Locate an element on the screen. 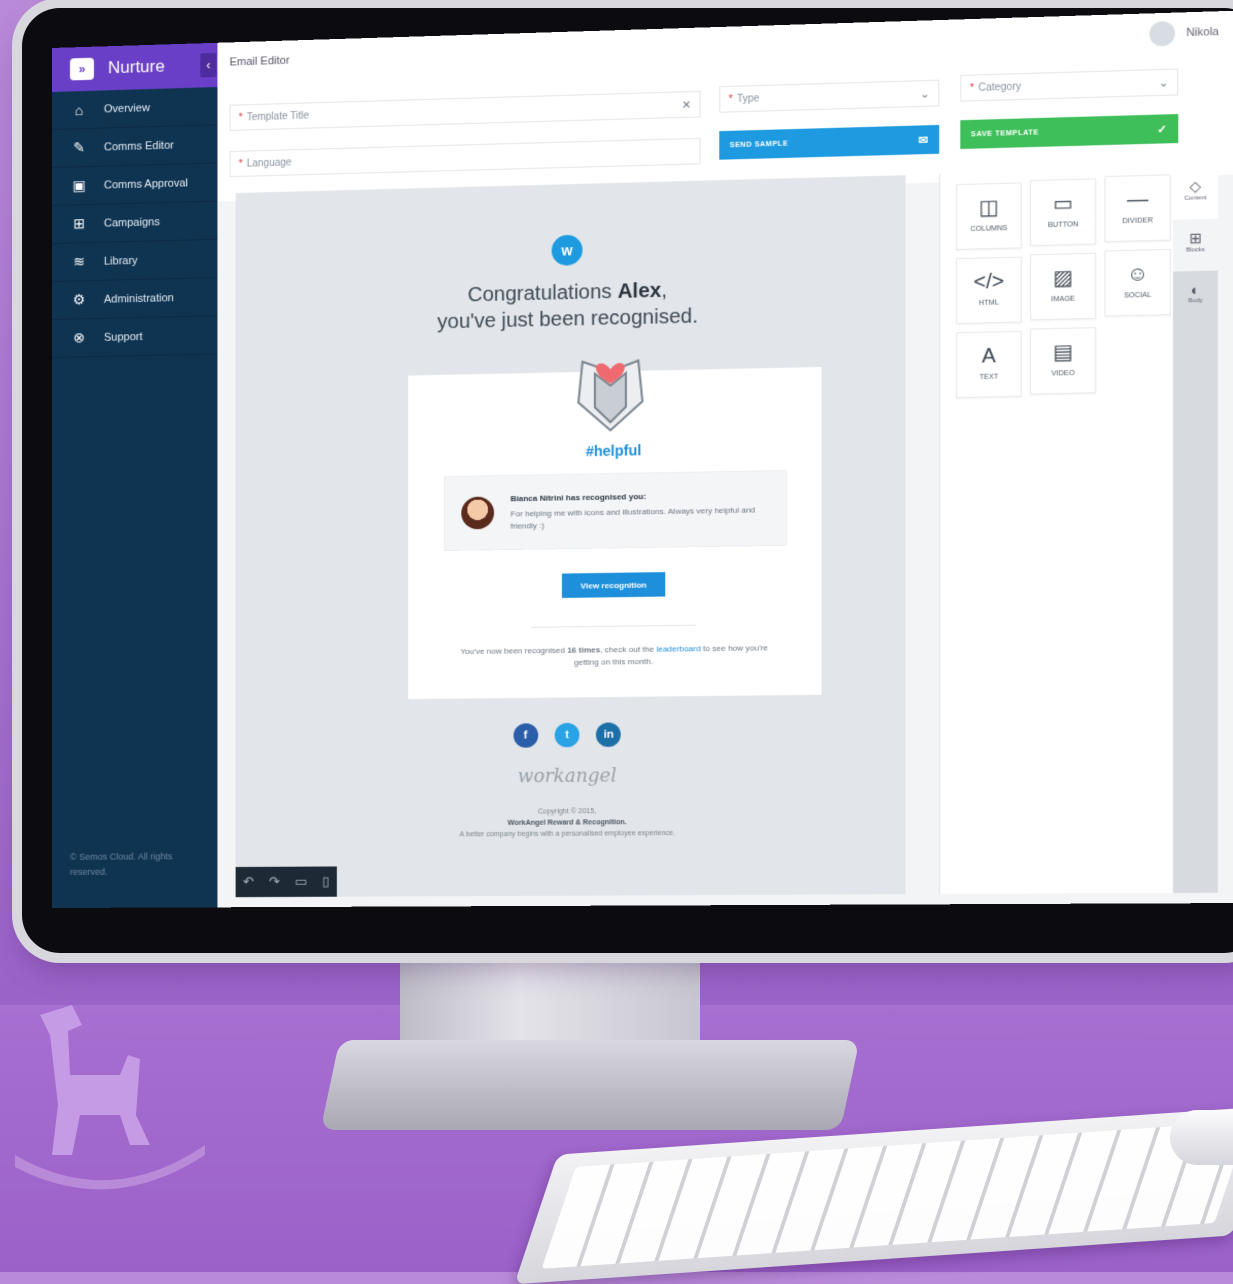 The image size is (1233, 1284). note-prefix: You've now been recognised is located at coordinates (514, 651).